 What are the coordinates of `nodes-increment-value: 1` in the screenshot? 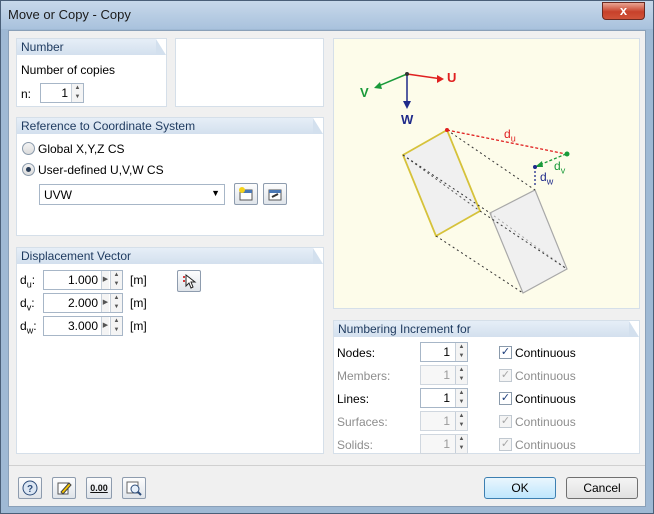 It's located at (446, 352).